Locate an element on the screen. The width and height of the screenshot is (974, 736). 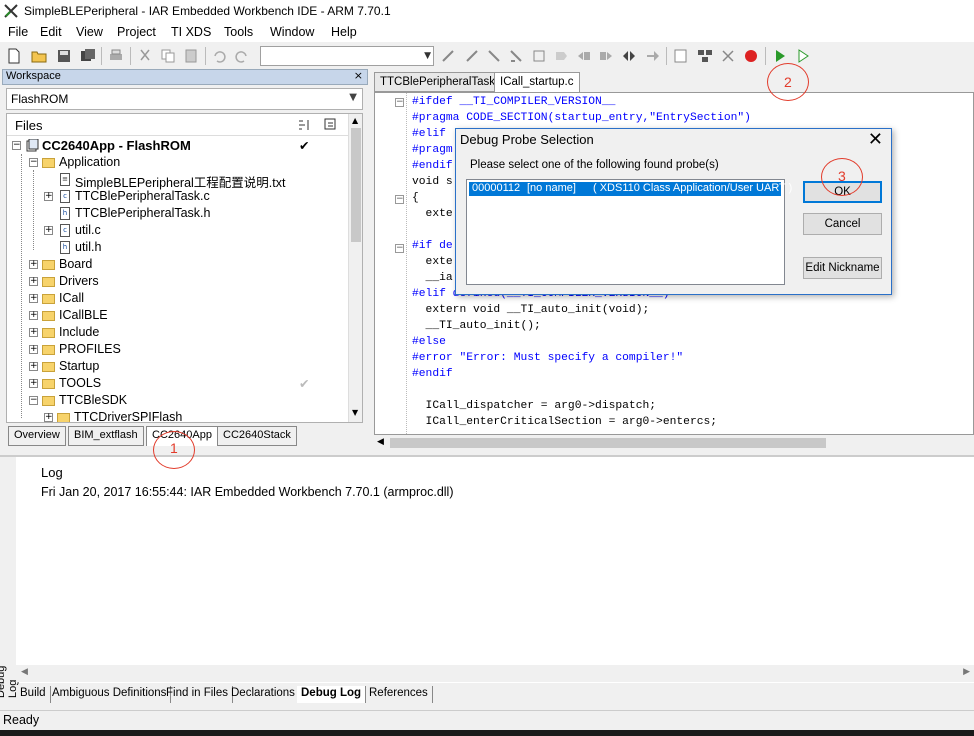
menu-help: Help is located at coordinates (344, 32).